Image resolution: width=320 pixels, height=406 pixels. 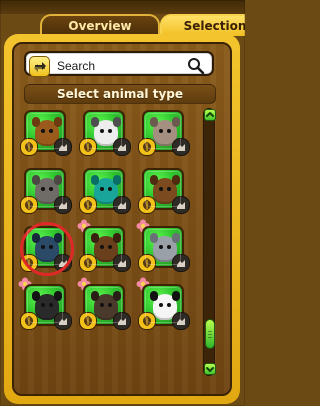 I want to click on section-title: Select animal type, so click(x=120, y=94).